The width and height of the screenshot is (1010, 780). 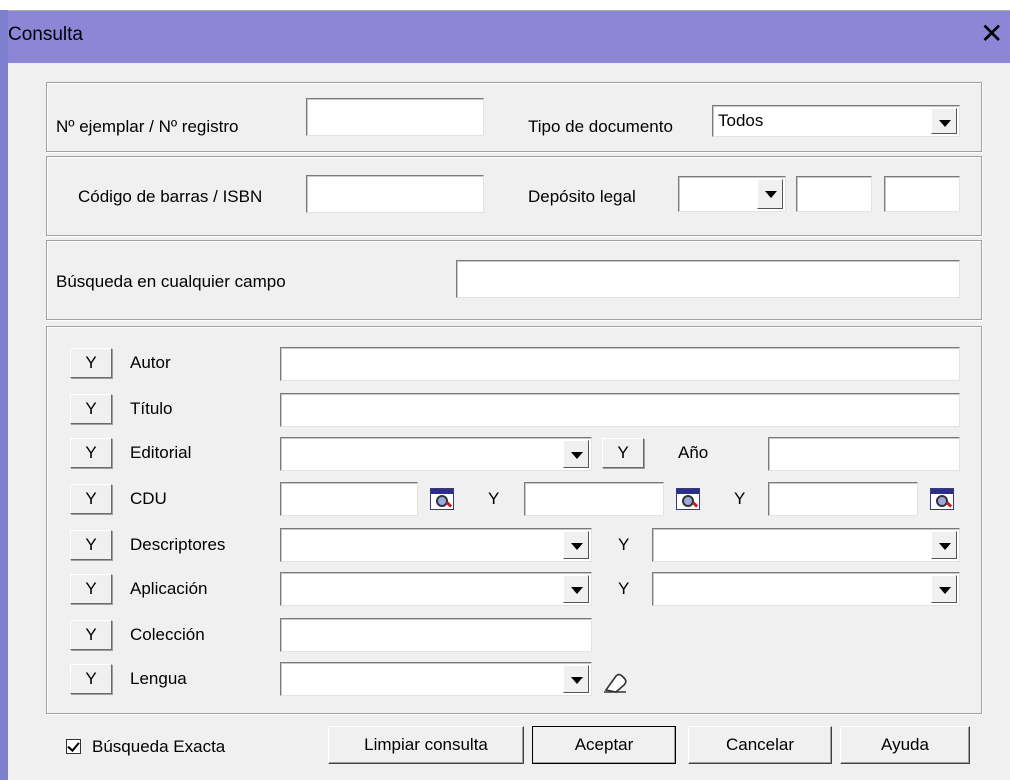 I want to click on anio-operator-button: Y, so click(x=623, y=453).